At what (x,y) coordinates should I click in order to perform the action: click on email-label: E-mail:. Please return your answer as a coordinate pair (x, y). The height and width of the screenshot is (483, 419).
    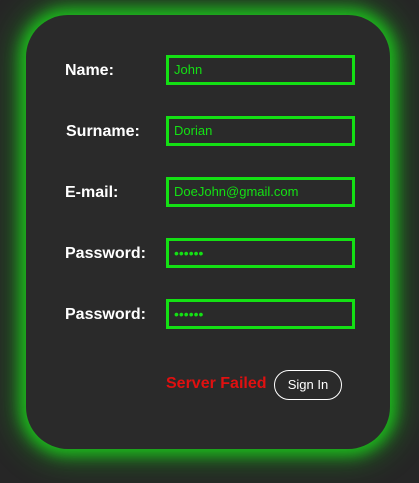
    Looking at the image, I should click on (92, 192).